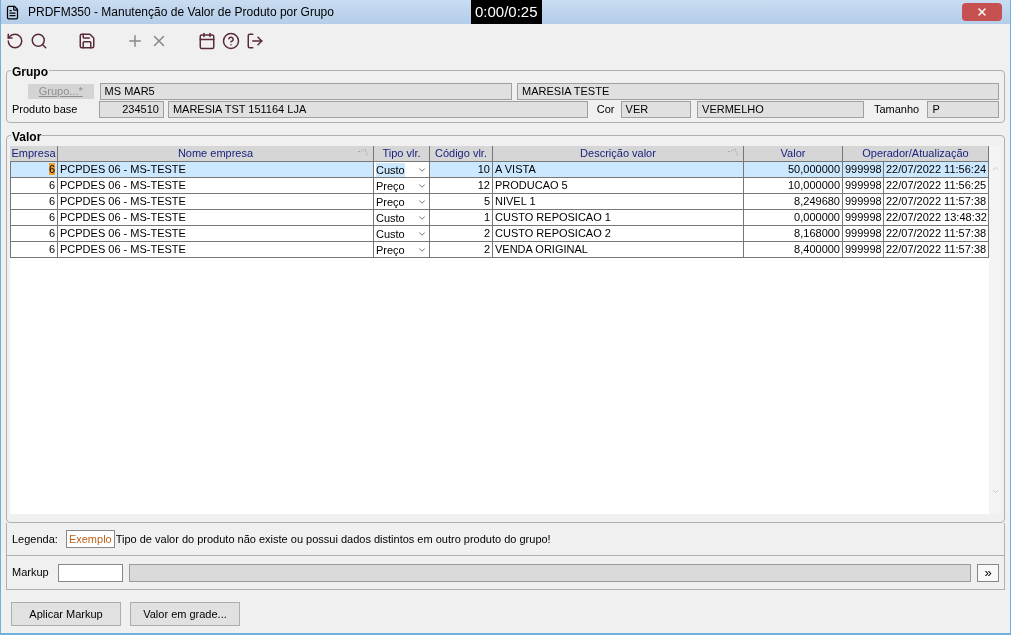 This screenshot has width=1011, height=635. I want to click on produto-code-field: 234510, so click(131, 109).